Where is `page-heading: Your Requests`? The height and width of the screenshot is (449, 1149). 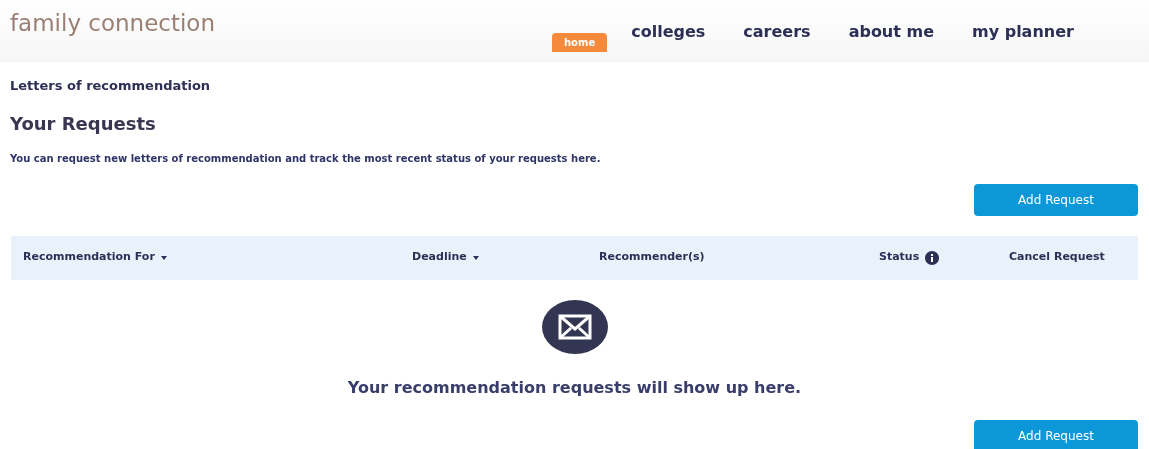
page-heading: Your Requests is located at coordinates (83, 123).